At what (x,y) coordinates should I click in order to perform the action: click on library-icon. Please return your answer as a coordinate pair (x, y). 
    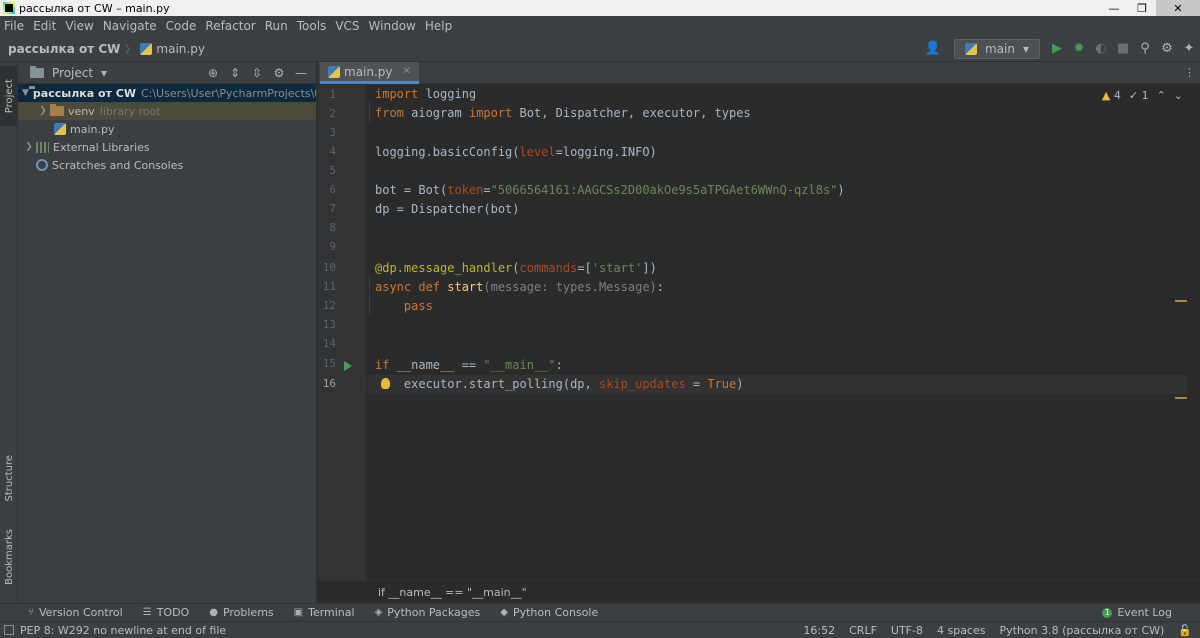
    Looking at the image, I should click on (42, 147).